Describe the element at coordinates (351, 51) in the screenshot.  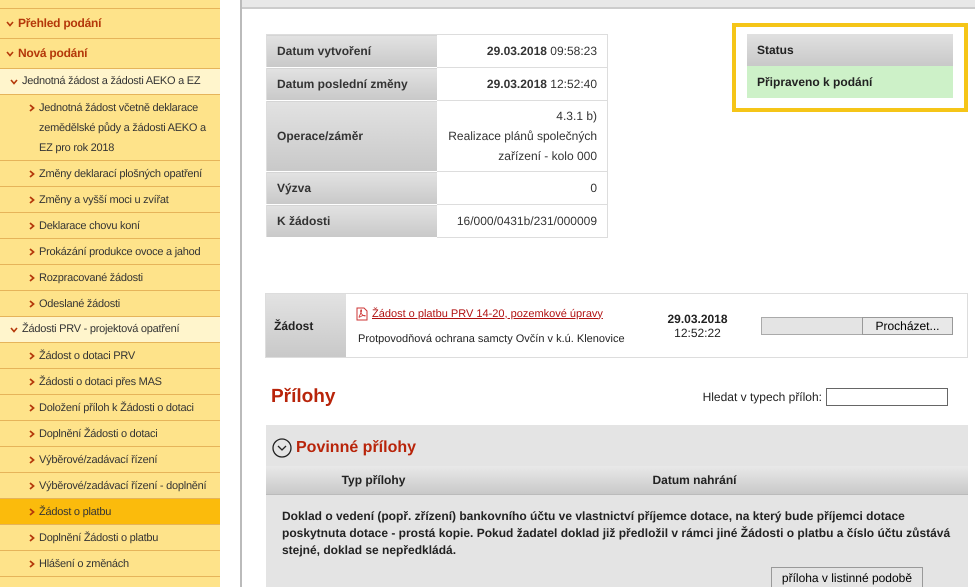
I see `detail-label: Datum vytvoření` at that location.